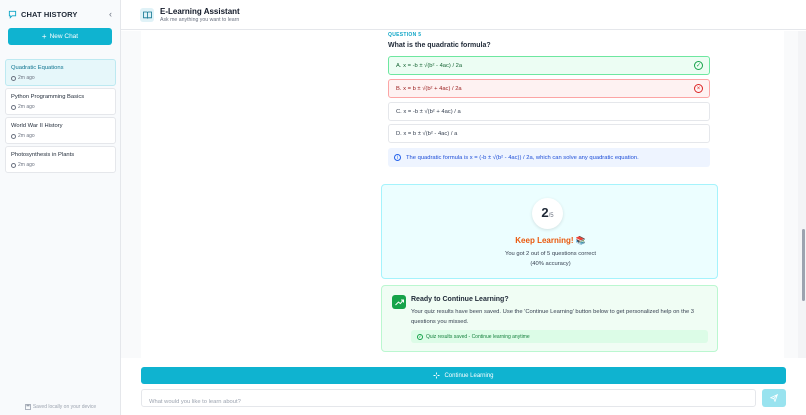 Image resolution: width=806 pixels, height=415 pixels. I want to click on page-title: E-Learning Assistant, so click(200, 11).